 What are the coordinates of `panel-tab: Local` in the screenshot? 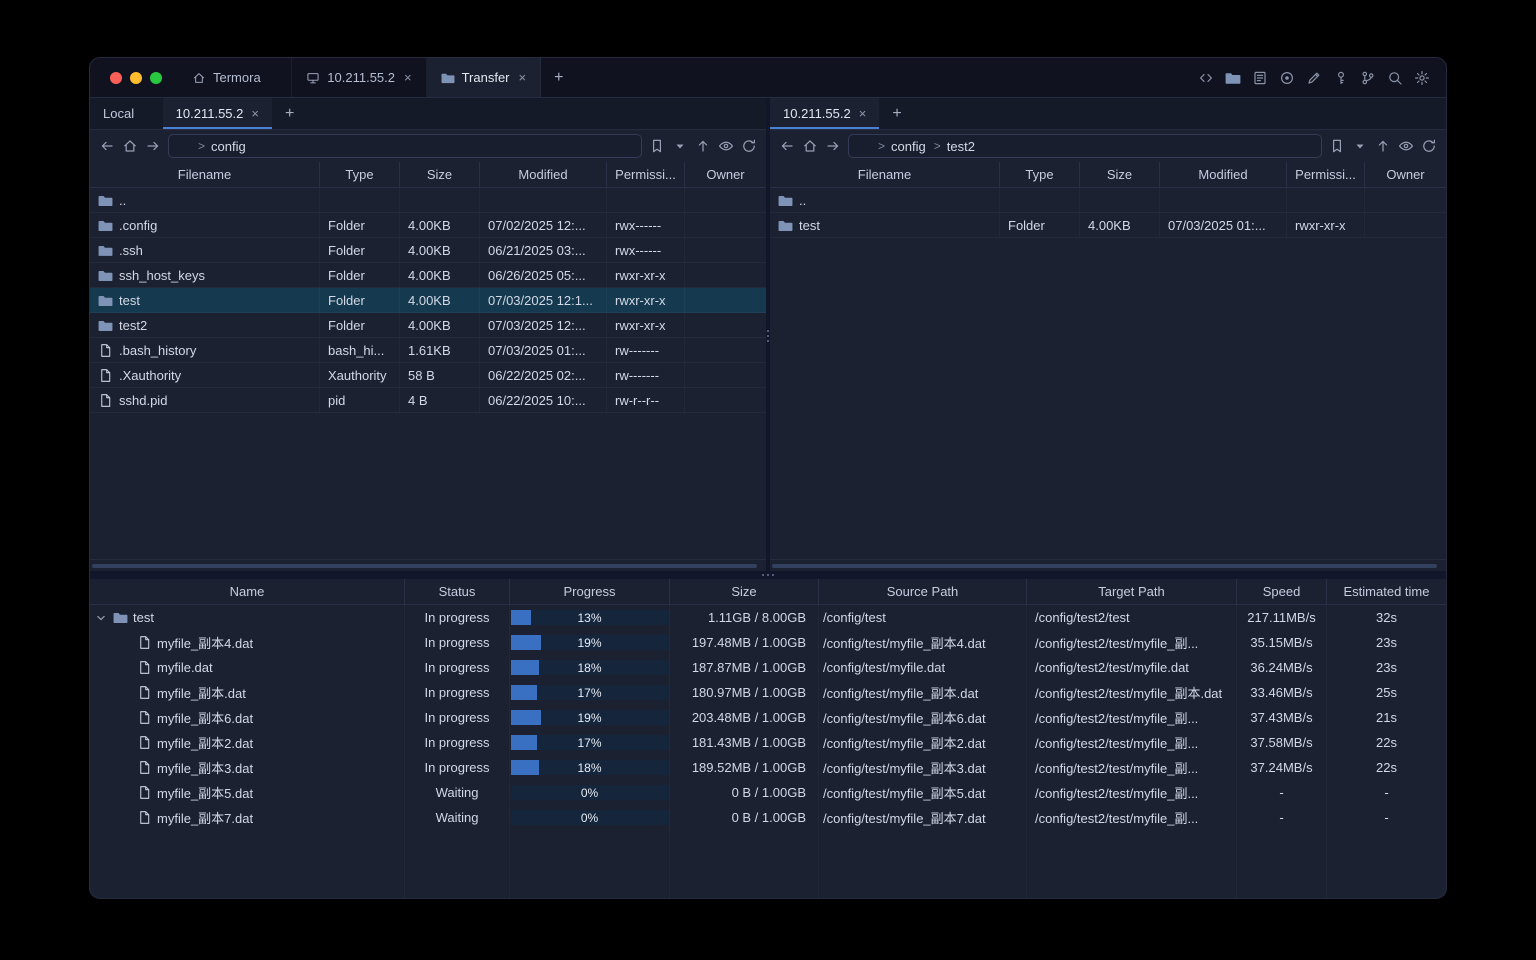 It's located at (126, 113).